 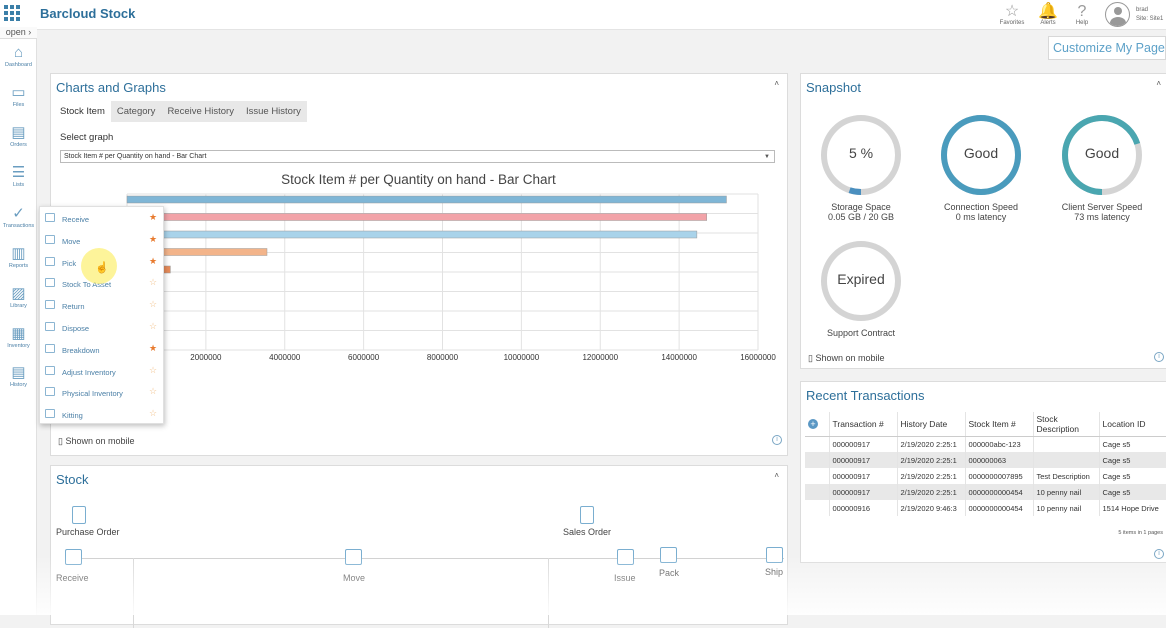 What do you see at coordinates (548, 593) in the screenshot?
I see `flow-line` at bounding box center [548, 593].